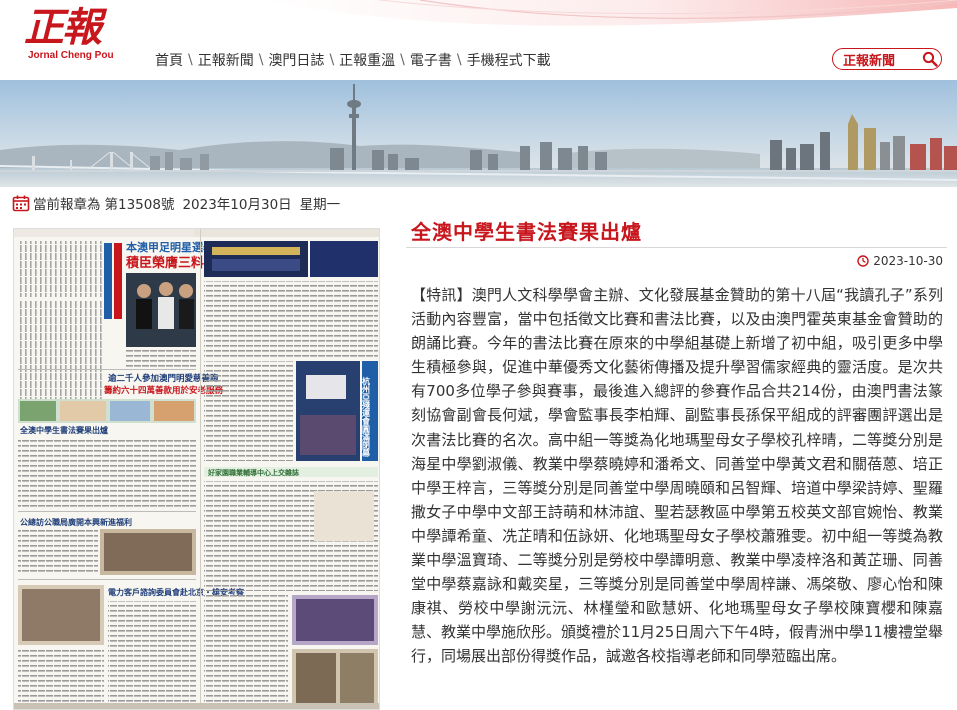  What do you see at coordinates (163, 378) in the screenshot?
I see `paper-story-1: 逾二千人參加澳門明愛慈善跑` at bounding box center [163, 378].